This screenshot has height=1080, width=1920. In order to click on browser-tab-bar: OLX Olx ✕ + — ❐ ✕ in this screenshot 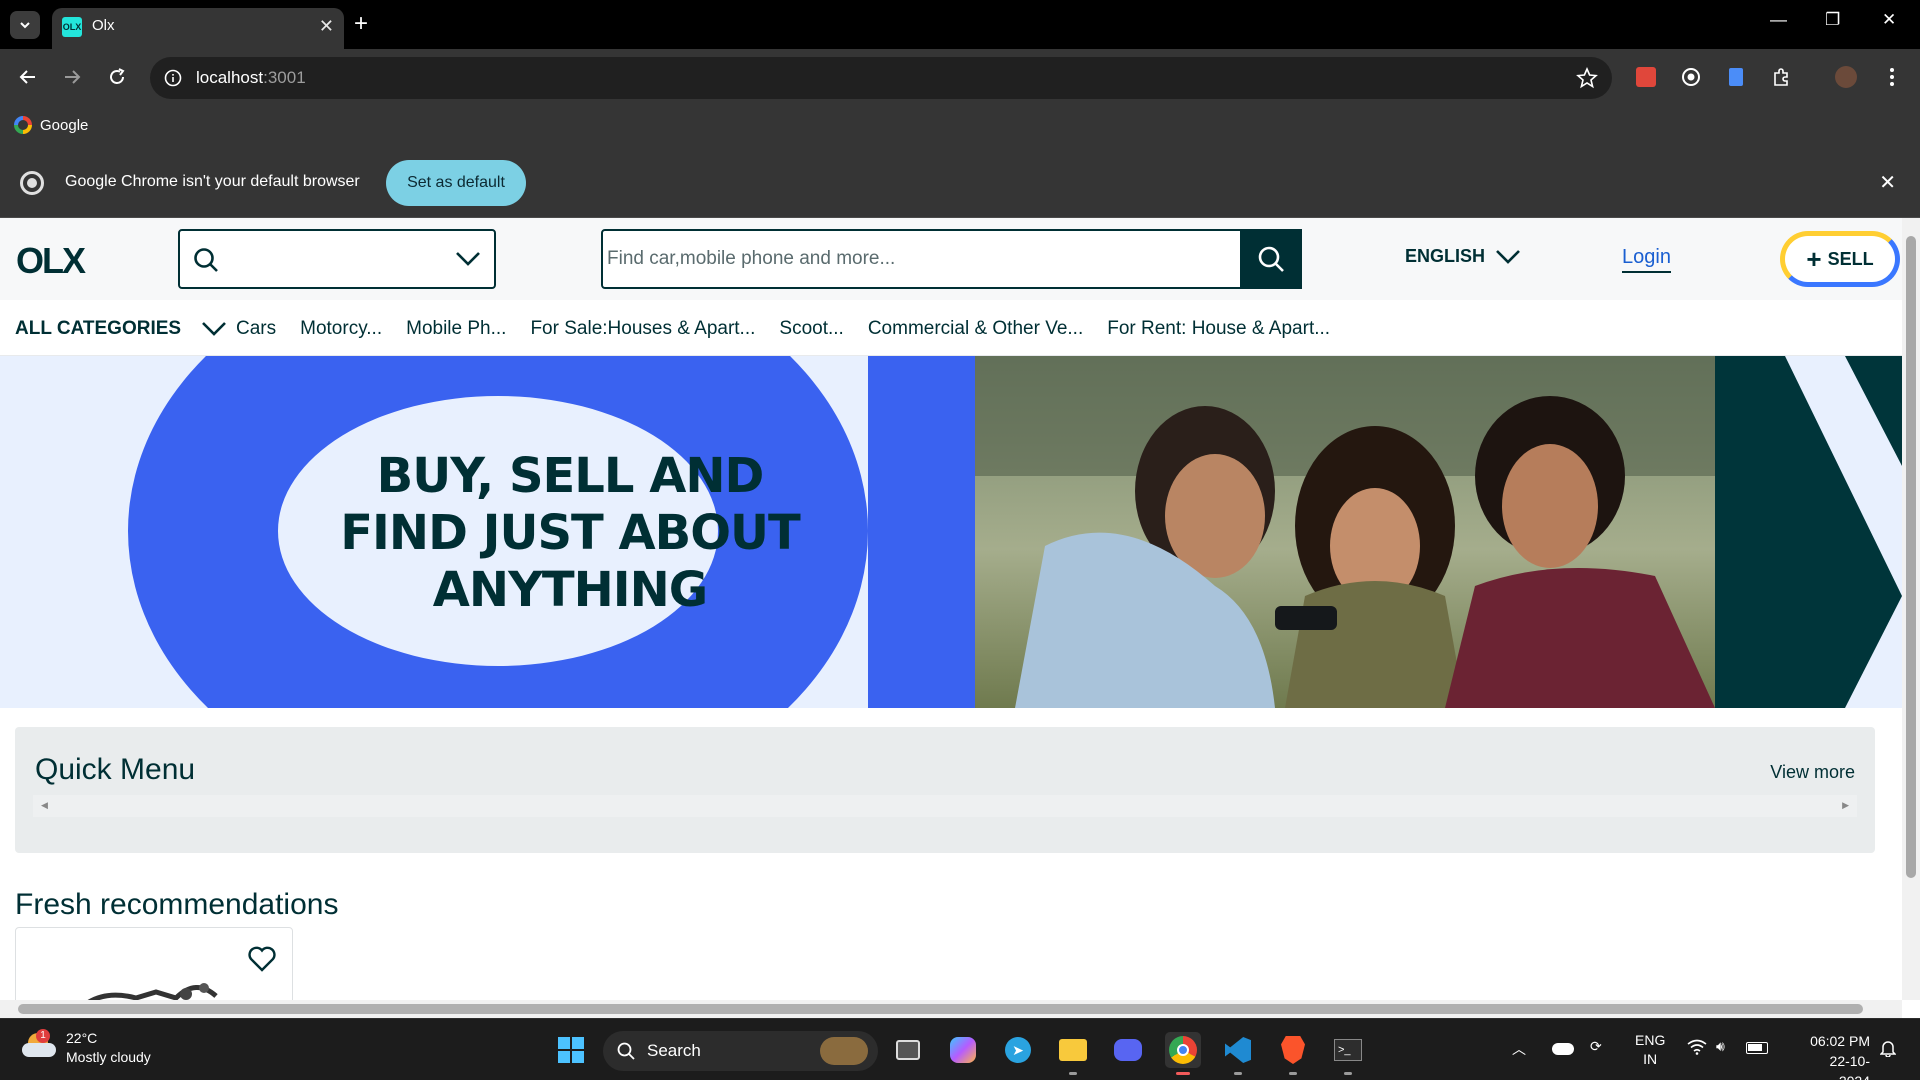, I will do `click(960, 24)`.